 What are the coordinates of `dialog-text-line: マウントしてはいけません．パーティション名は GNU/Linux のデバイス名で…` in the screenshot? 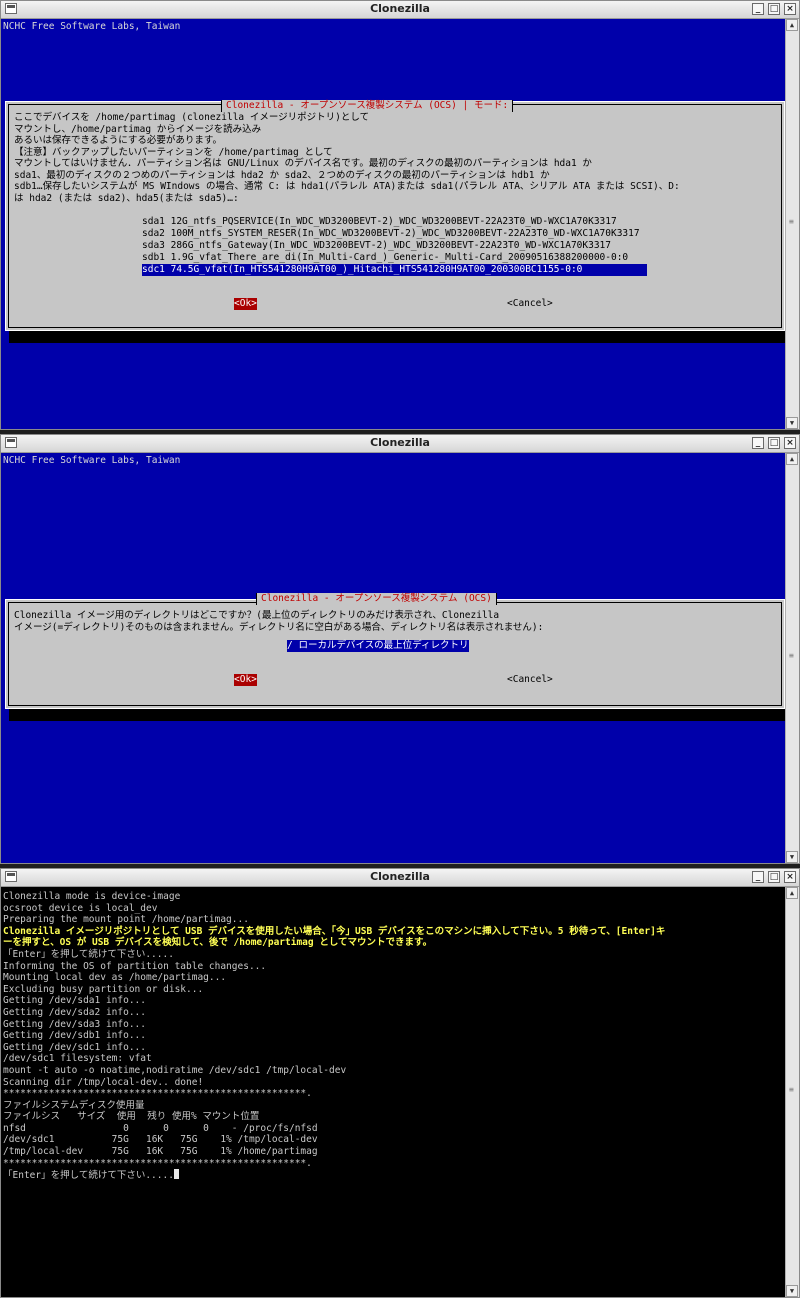 It's located at (303, 163).